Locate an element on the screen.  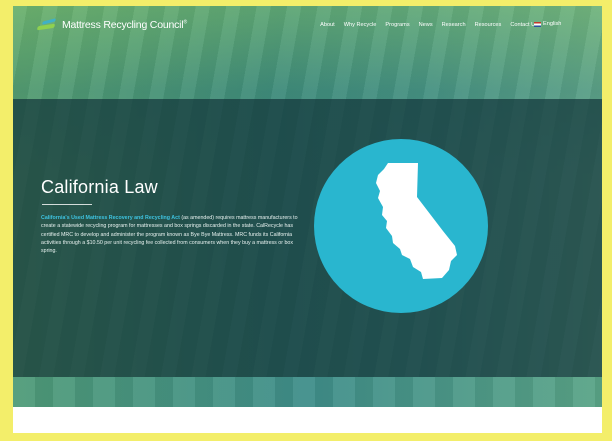
nav-resources: Resources is located at coordinates (488, 25).